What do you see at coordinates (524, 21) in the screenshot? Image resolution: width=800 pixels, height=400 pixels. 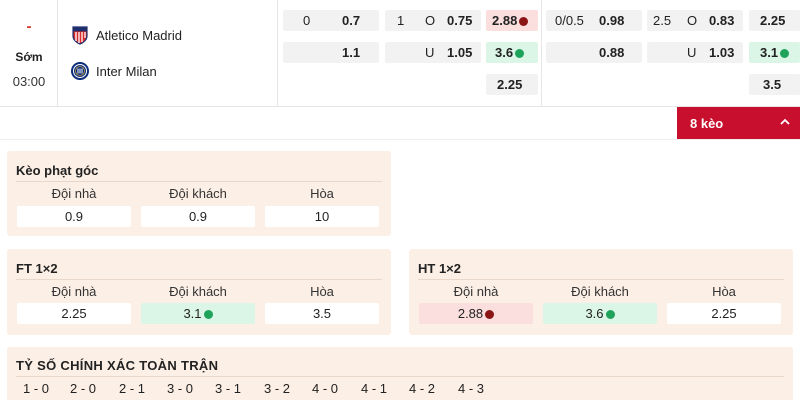 I see `odds-down-icon` at bounding box center [524, 21].